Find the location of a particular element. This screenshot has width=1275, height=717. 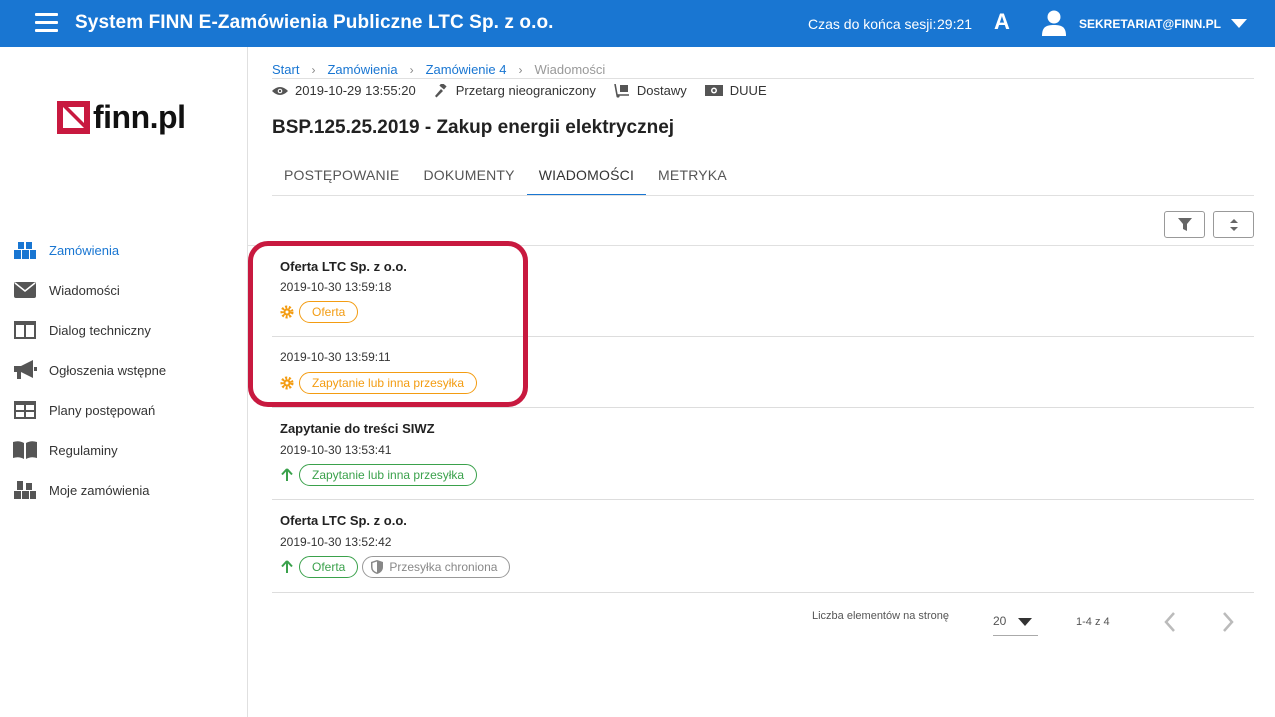

message-tags: Oferta is located at coordinates (319, 312).